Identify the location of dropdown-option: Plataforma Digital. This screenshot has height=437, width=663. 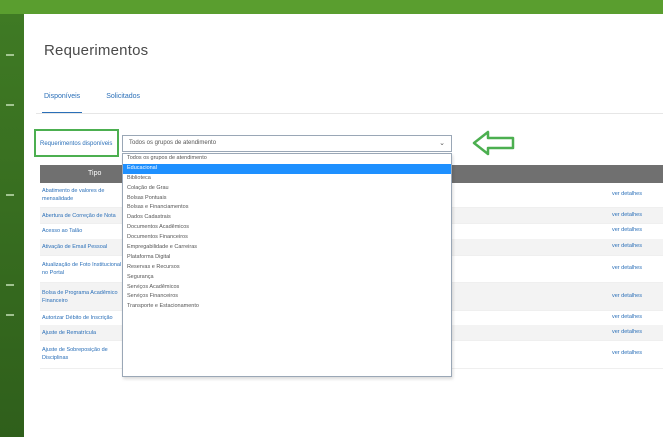
(287, 258).